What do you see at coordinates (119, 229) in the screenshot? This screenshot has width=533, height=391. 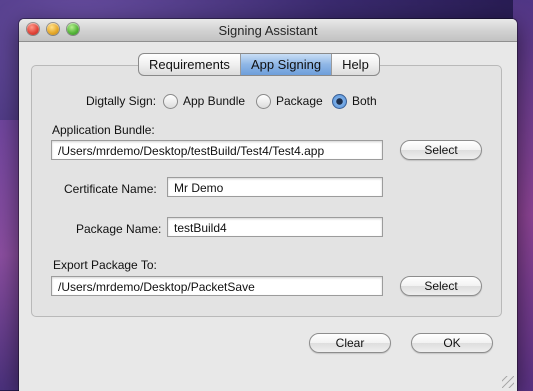 I see `package-name-label: Package Name:` at bounding box center [119, 229].